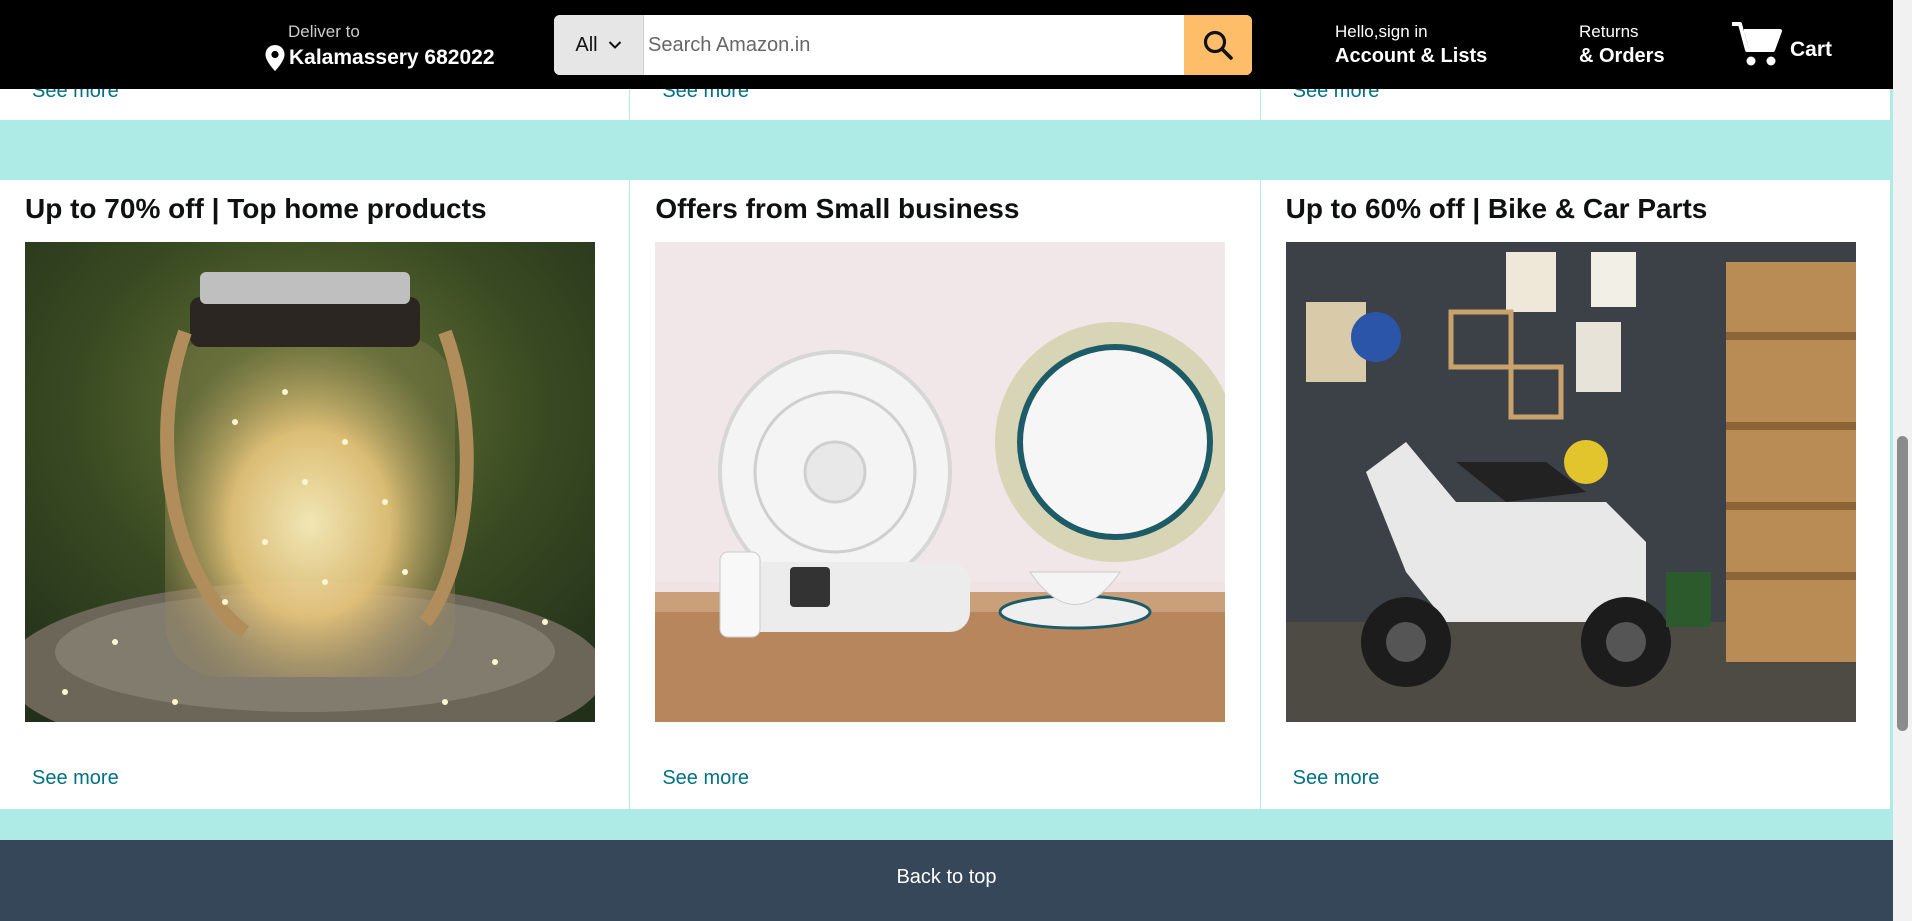 The height and width of the screenshot is (921, 1912). I want to click on previous-cards-row: See more See more See more, so click(945, 100).